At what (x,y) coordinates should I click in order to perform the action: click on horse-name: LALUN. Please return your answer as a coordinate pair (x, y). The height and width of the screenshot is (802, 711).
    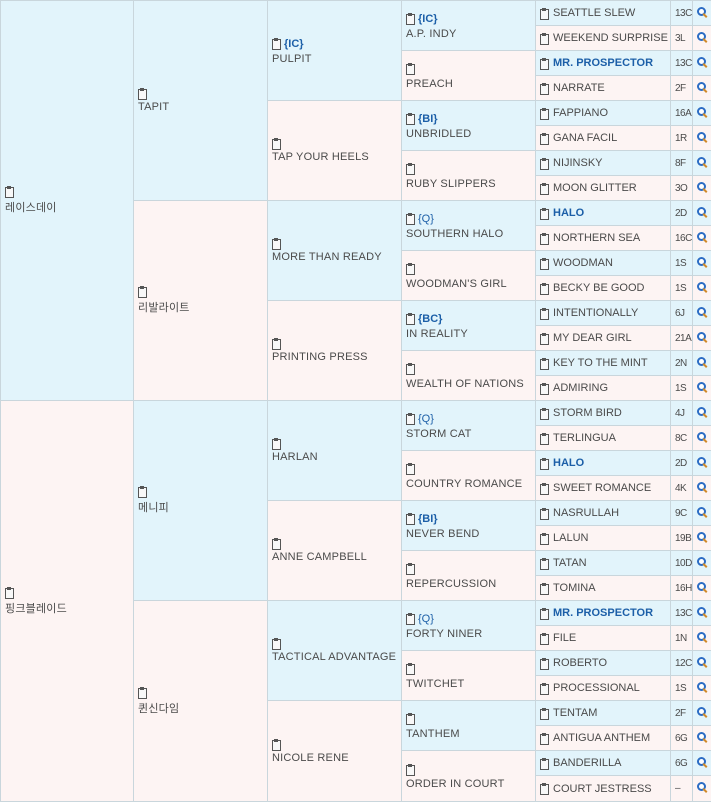
    Looking at the image, I should click on (570, 538).